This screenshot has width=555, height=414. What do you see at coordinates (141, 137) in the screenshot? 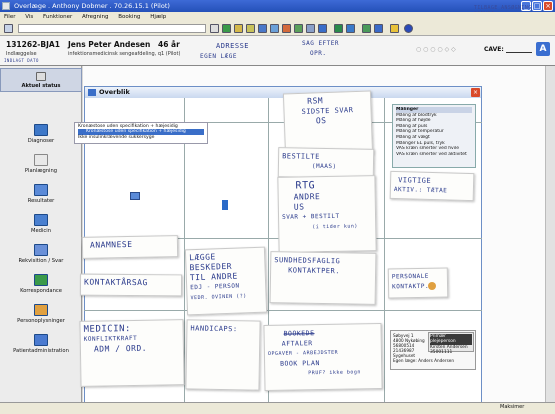
I see `diagnosis-item: Ikke insulinkrævende sukkersyge` at bounding box center [141, 137].